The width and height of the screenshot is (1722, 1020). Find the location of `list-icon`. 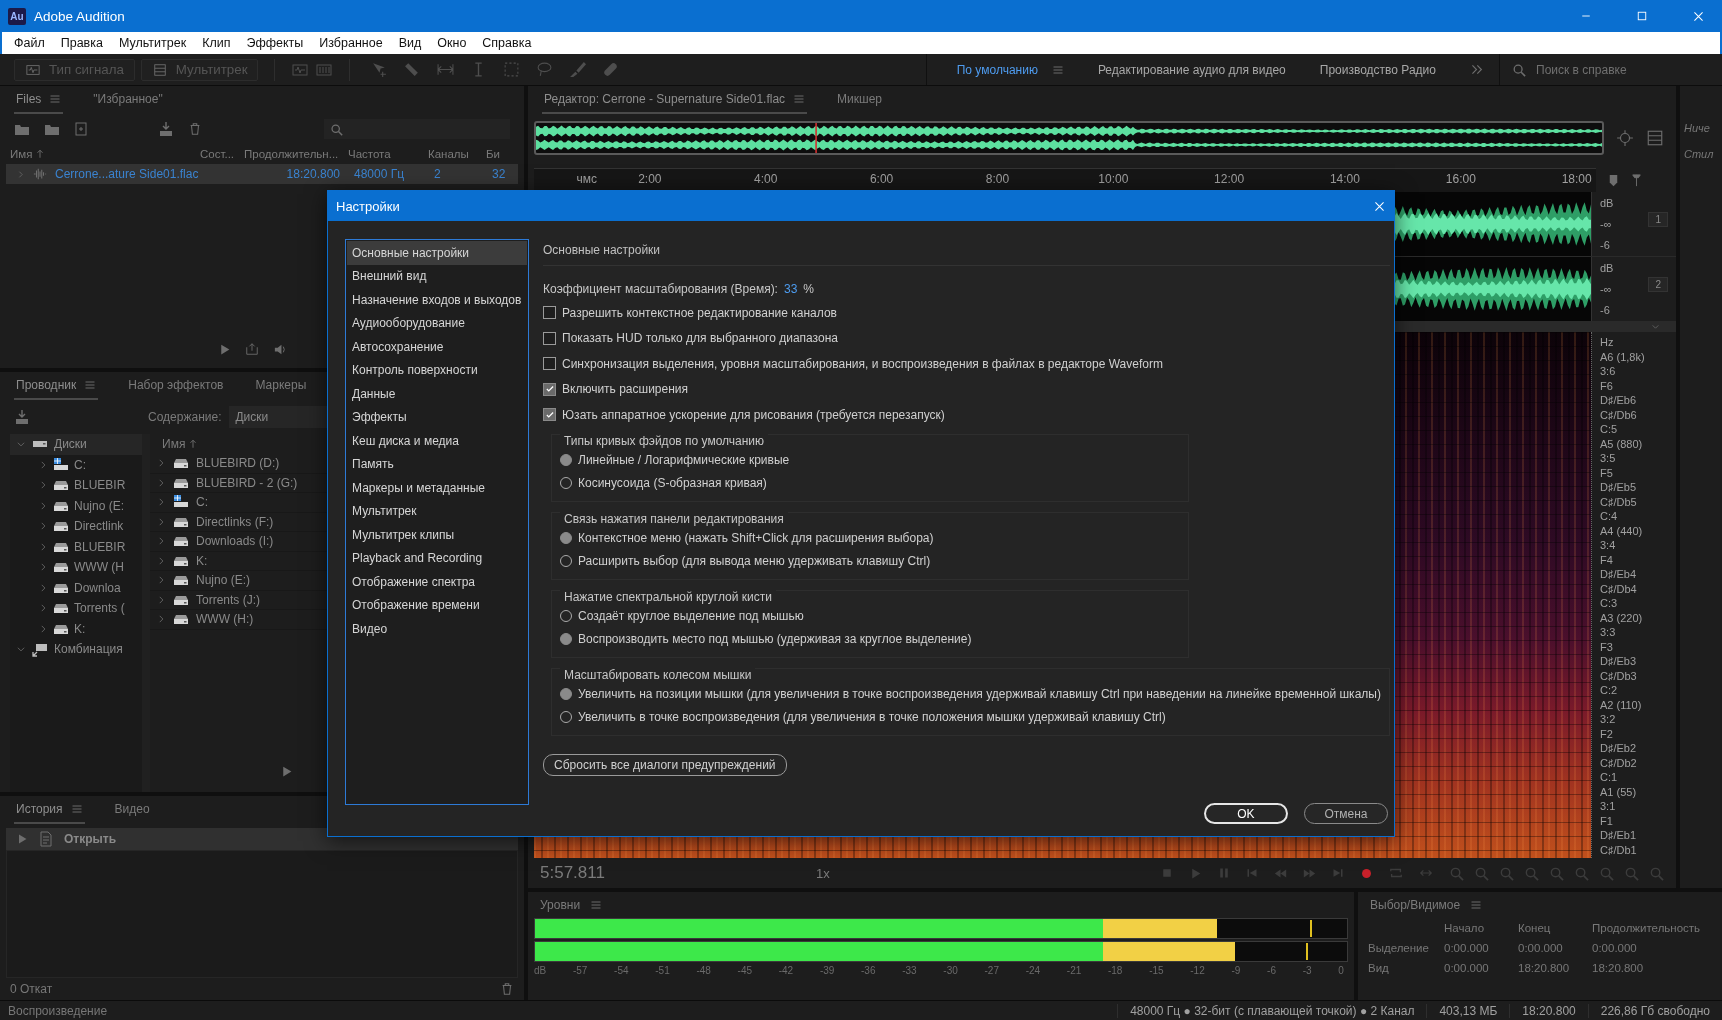

list-icon is located at coordinates (1655, 138).